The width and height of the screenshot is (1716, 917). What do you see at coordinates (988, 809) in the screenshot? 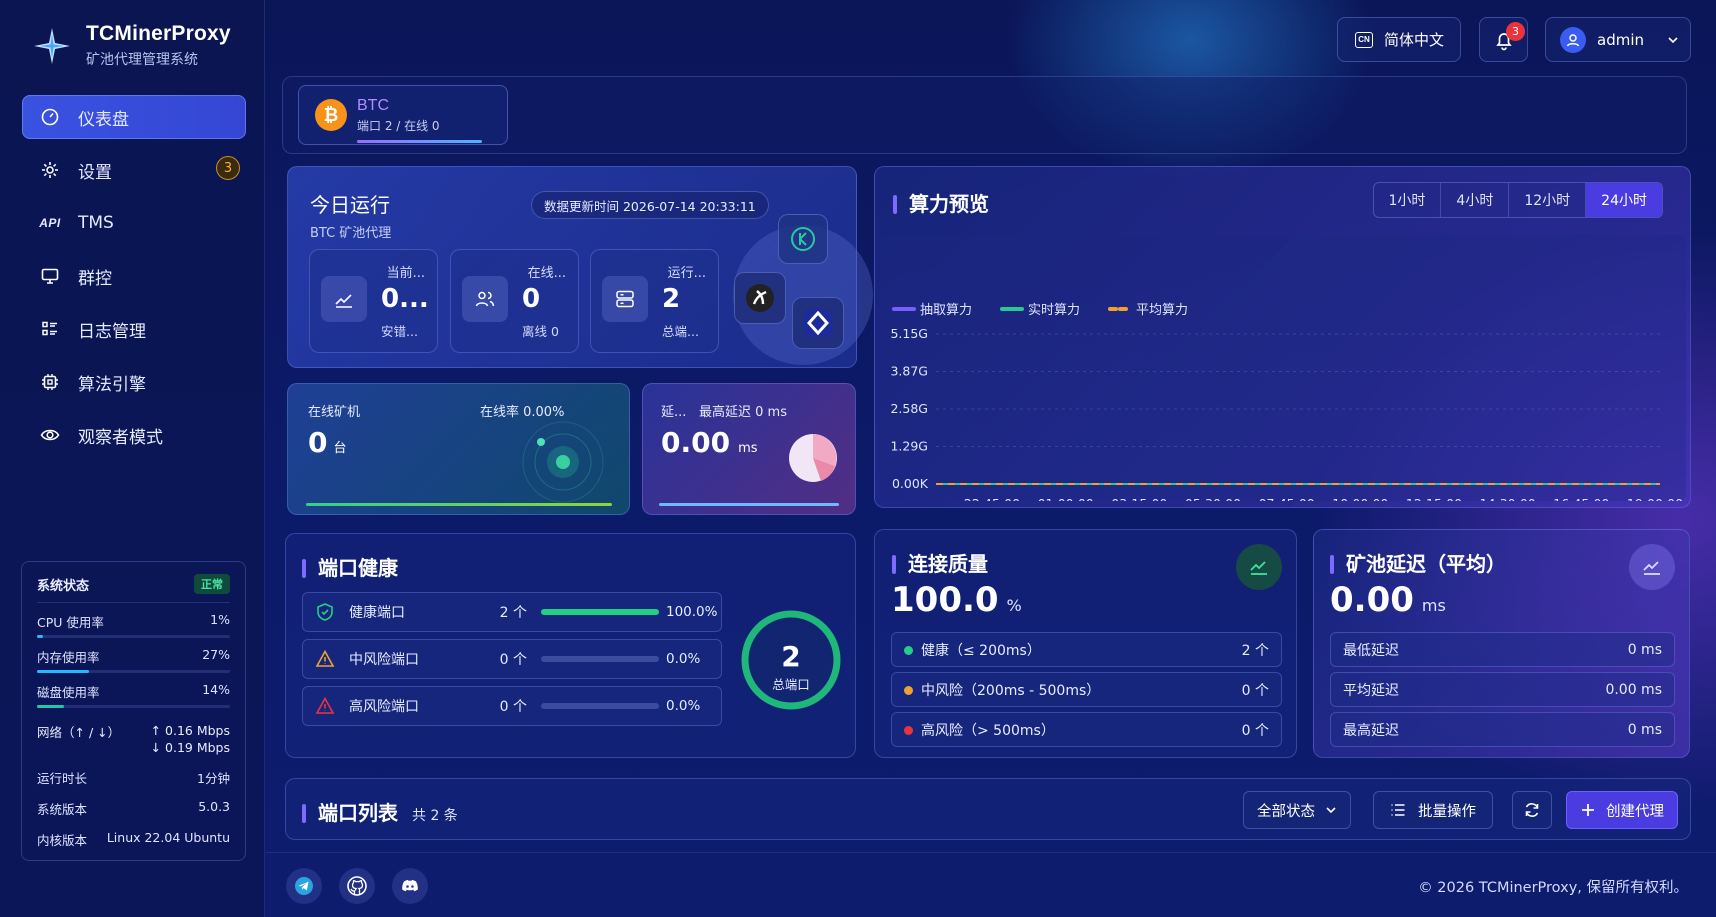
I see `port-list-card: 端口列表共 2 条 全部状态 批量操作 创建代理` at bounding box center [988, 809].